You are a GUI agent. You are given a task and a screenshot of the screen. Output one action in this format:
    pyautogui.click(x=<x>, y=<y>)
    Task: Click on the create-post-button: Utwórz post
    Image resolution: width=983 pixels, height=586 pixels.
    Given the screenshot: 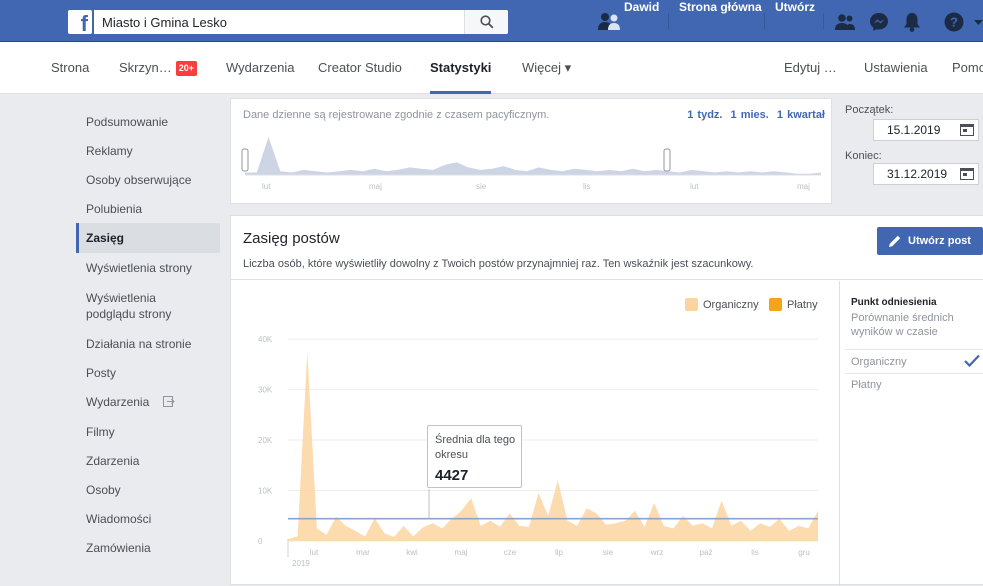 What is the action you would take?
    pyautogui.click(x=930, y=241)
    